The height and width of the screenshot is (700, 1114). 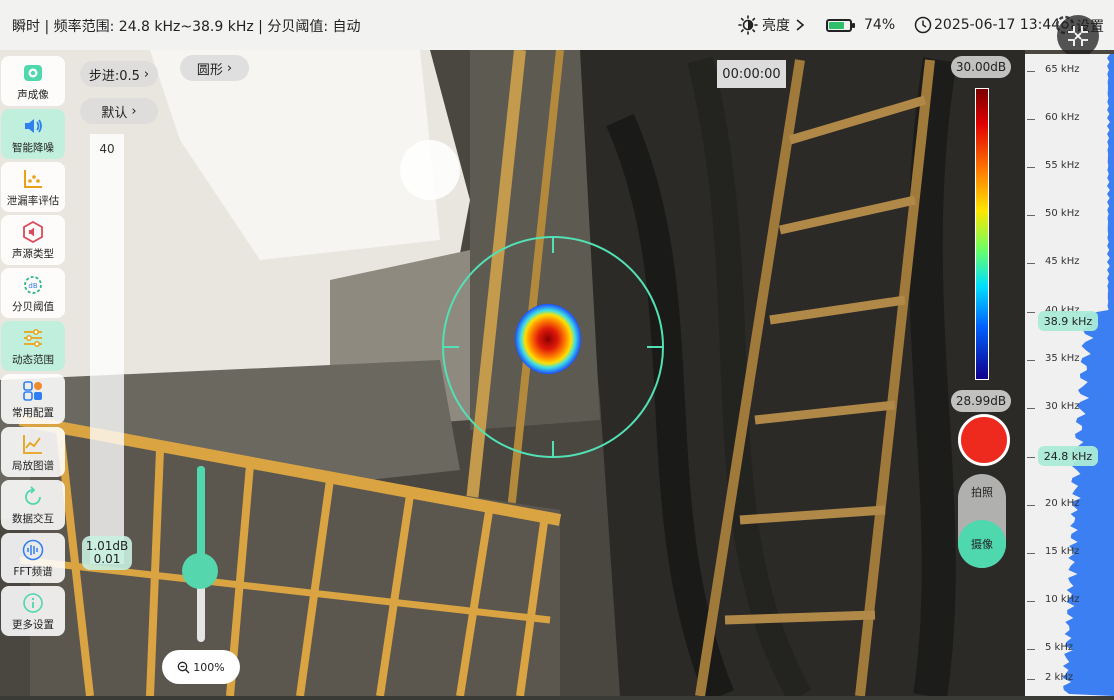 I want to click on sidebar-item-label: 泄漏率评估, so click(x=33, y=201).